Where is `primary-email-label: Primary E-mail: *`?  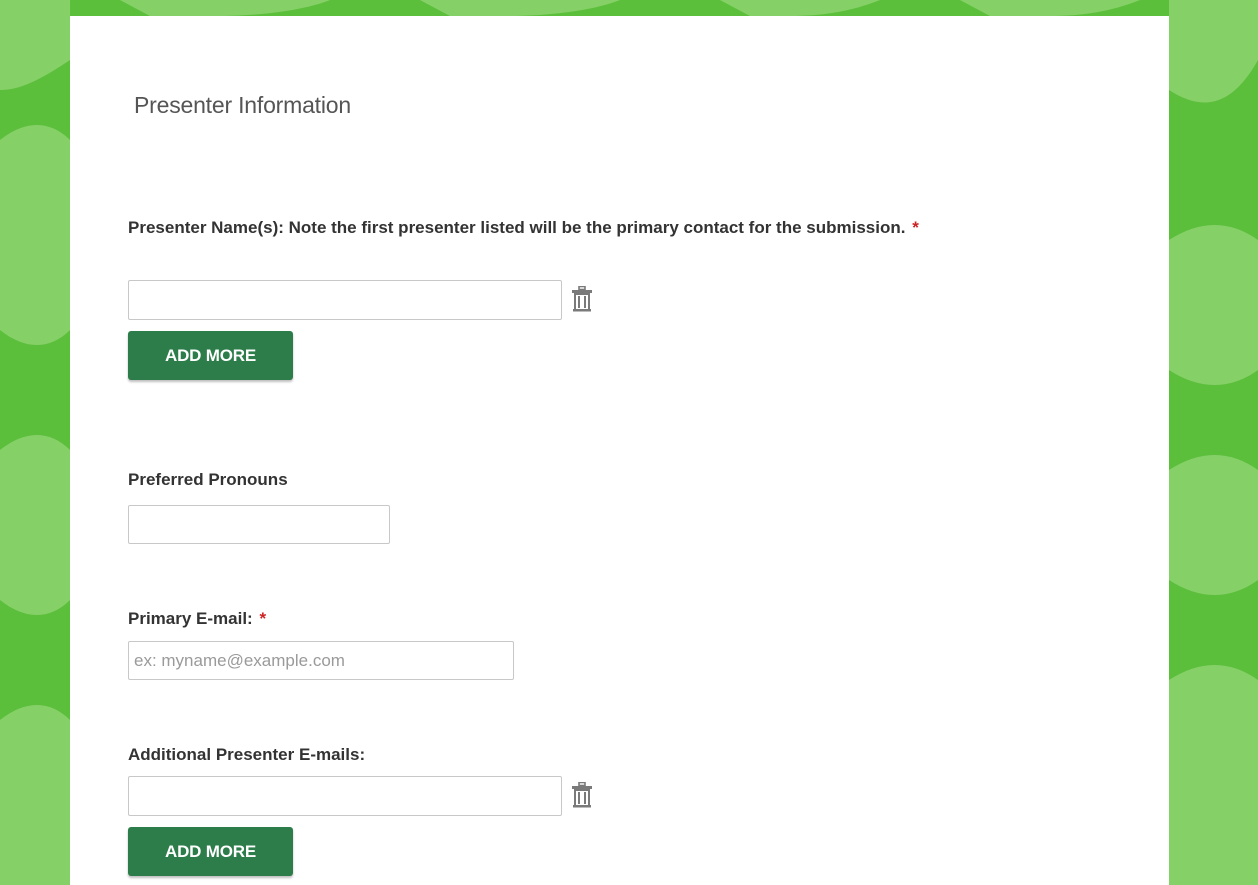 primary-email-label: Primary E-mail: * is located at coordinates (588, 618).